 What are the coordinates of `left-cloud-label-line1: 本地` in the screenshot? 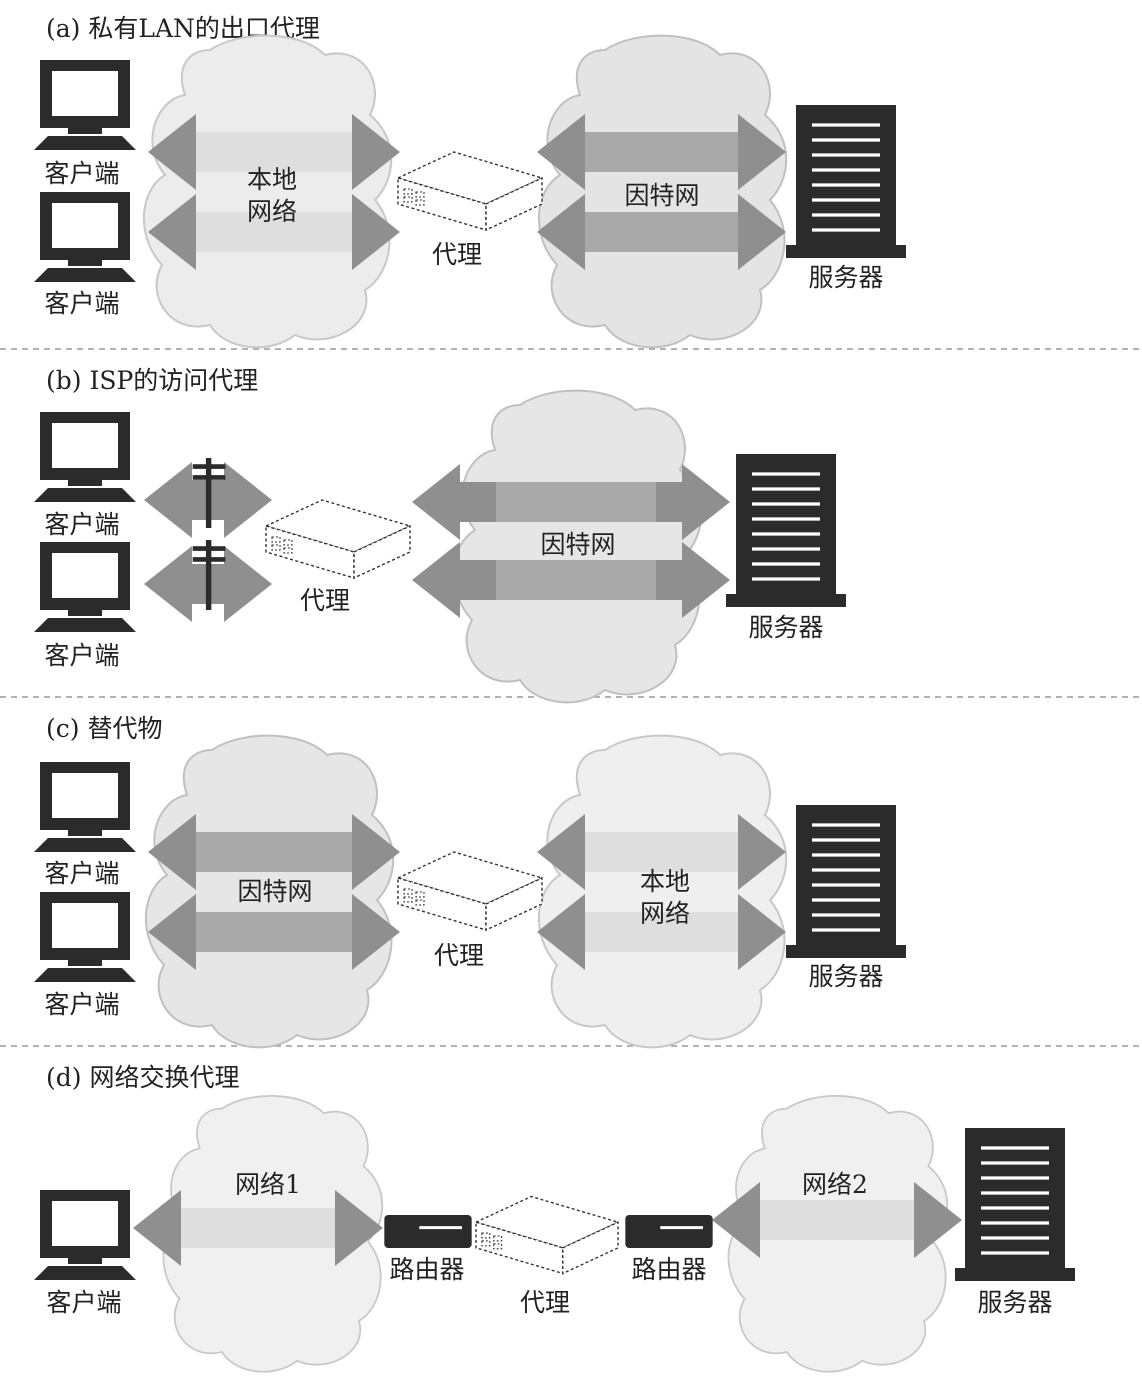 It's located at (272, 179).